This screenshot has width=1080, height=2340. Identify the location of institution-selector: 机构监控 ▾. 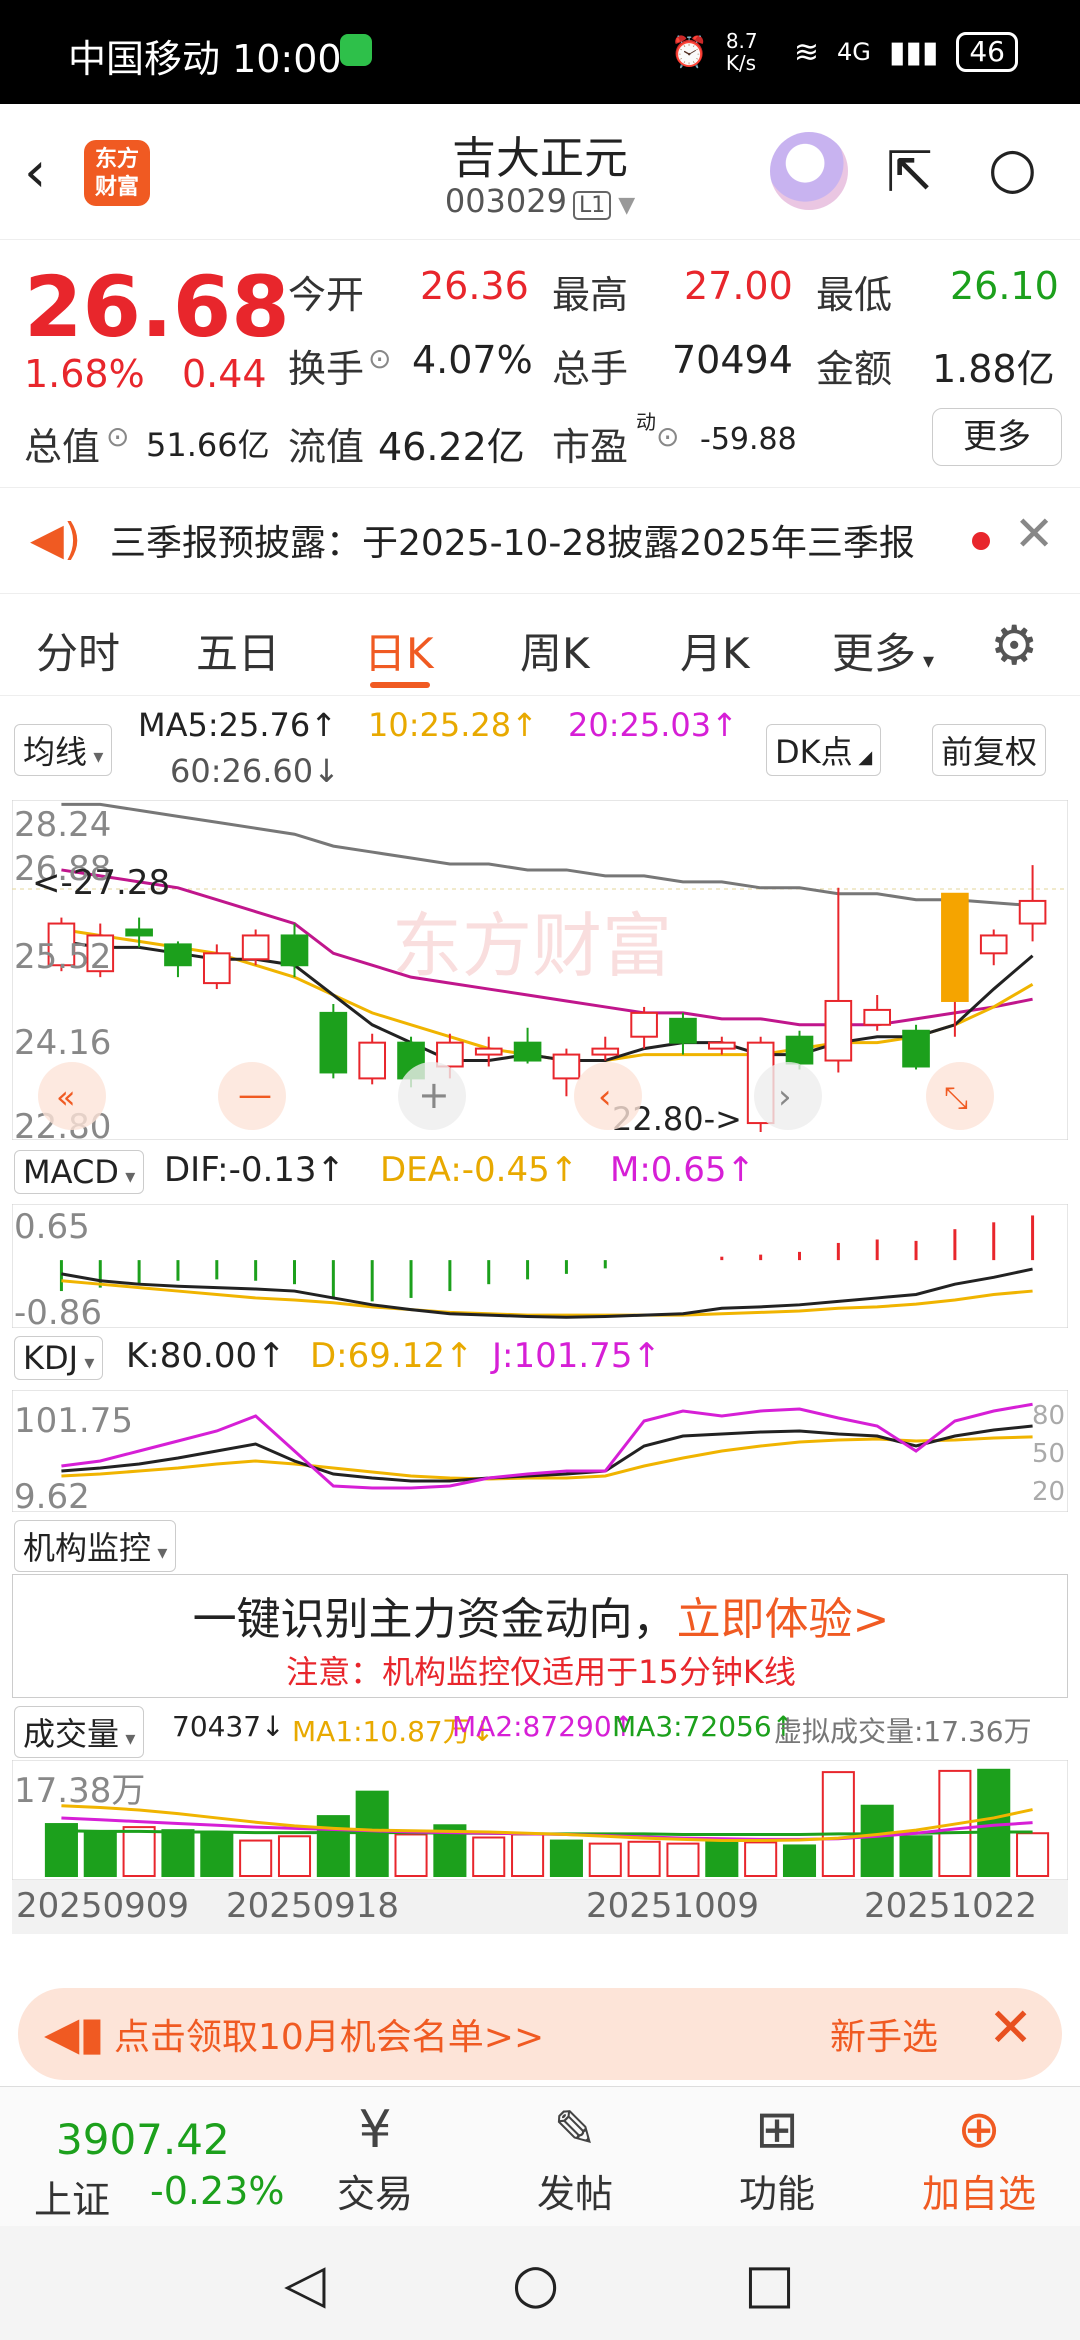
(95, 1546).